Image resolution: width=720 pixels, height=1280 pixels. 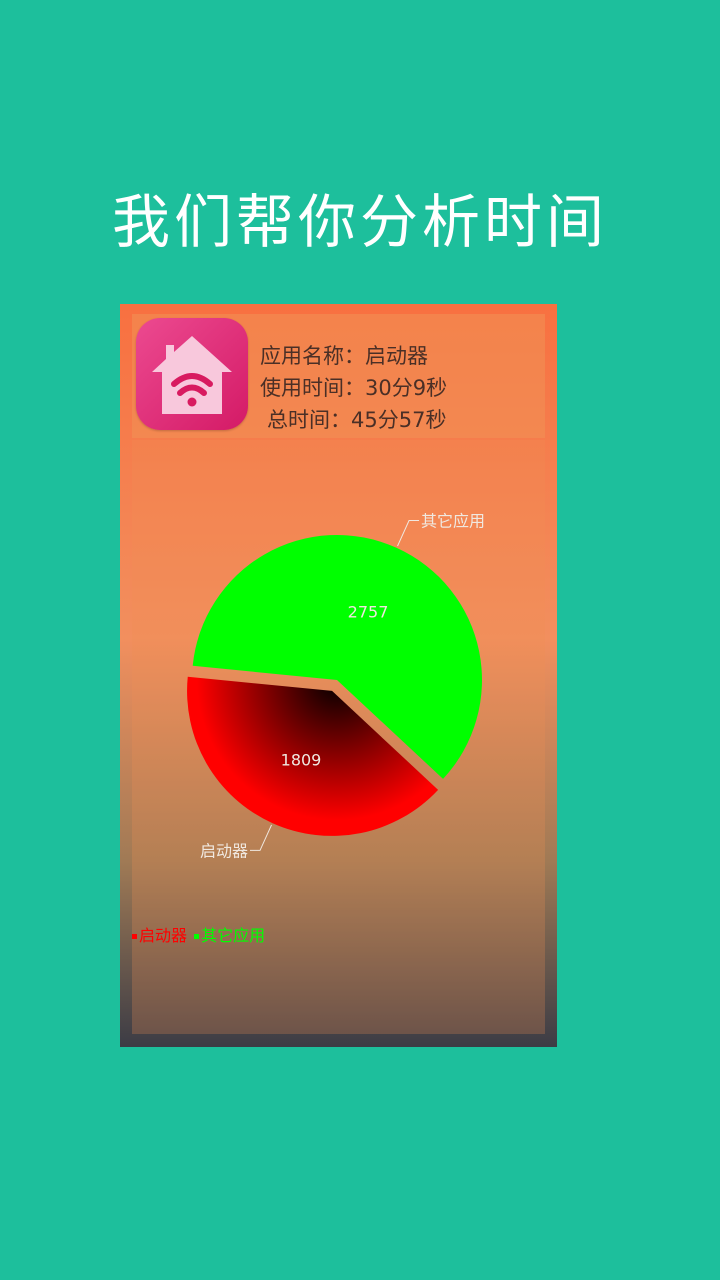 I want to click on page-headline: 我们帮你分析时间, so click(x=359, y=222).